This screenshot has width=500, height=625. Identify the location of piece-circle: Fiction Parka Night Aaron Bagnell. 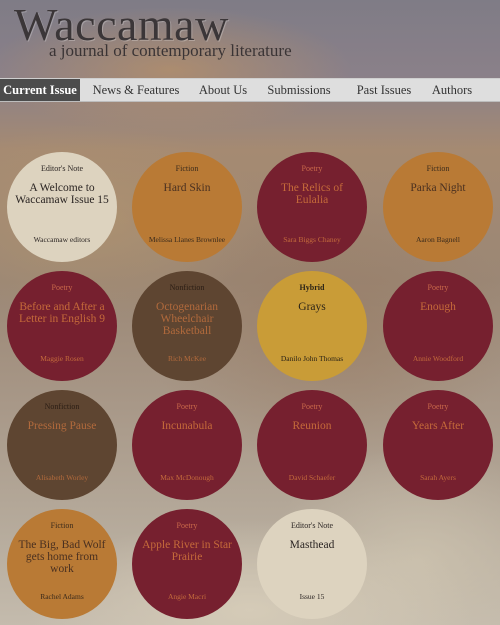
(438, 207).